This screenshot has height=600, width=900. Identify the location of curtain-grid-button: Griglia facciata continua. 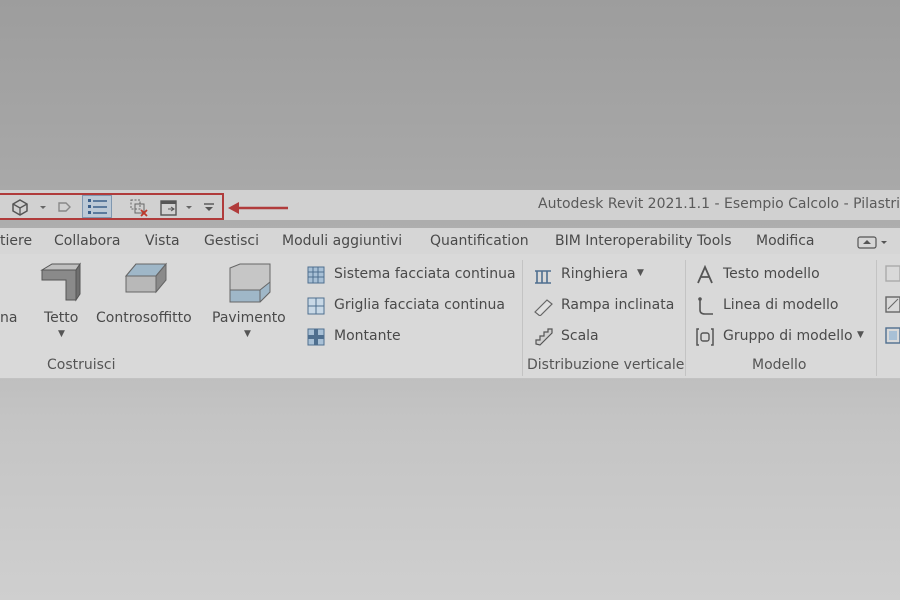
(411, 306).